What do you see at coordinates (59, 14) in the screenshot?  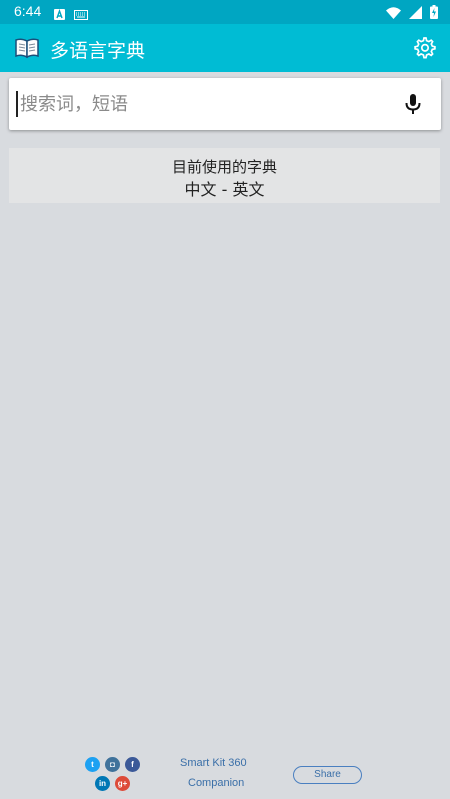 I see `a-notification-icon` at bounding box center [59, 14].